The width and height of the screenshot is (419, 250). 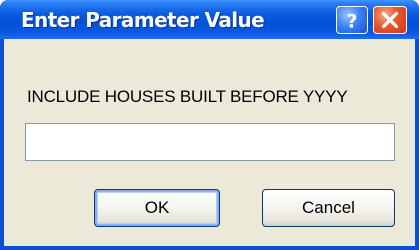 I want to click on close-button, so click(x=390, y=20).